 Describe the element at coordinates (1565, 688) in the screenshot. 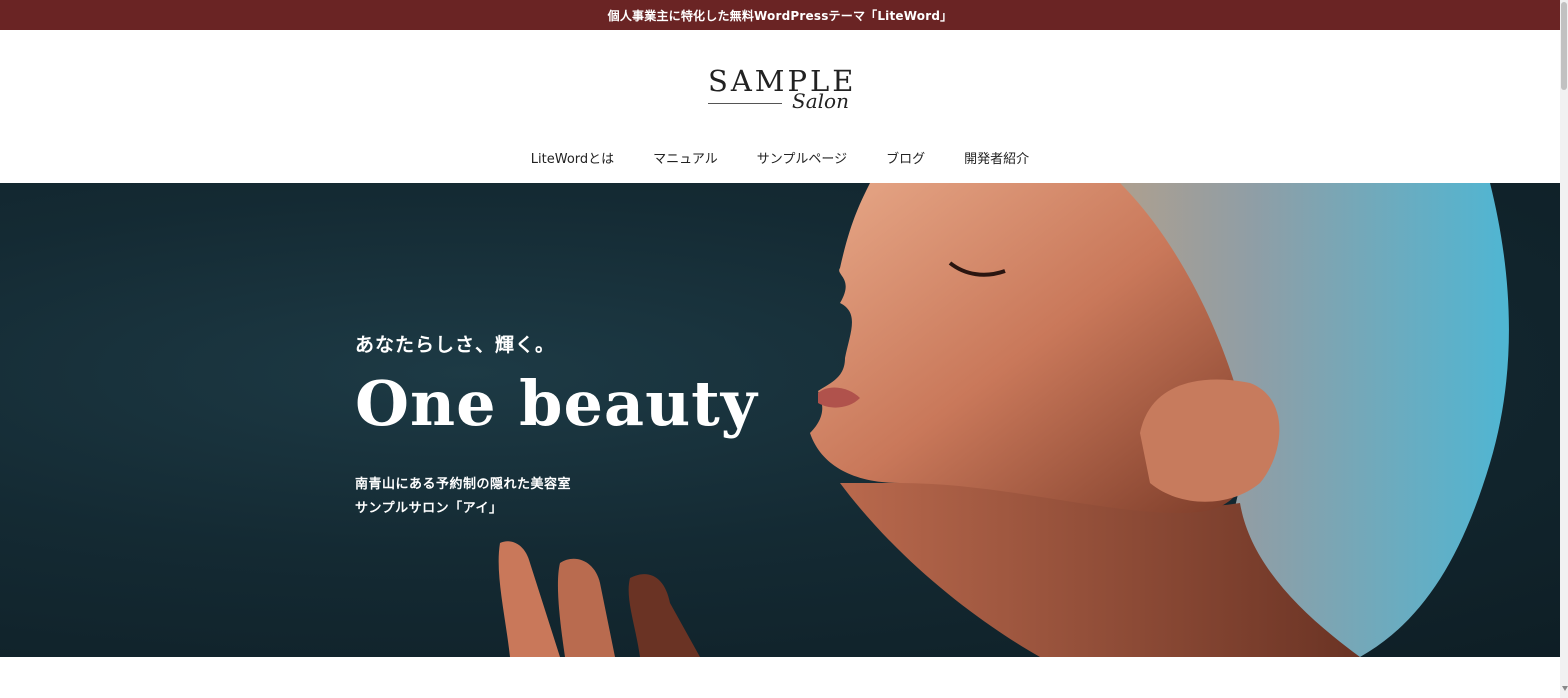

I see `scroll-down-arrow-icon` at that location.